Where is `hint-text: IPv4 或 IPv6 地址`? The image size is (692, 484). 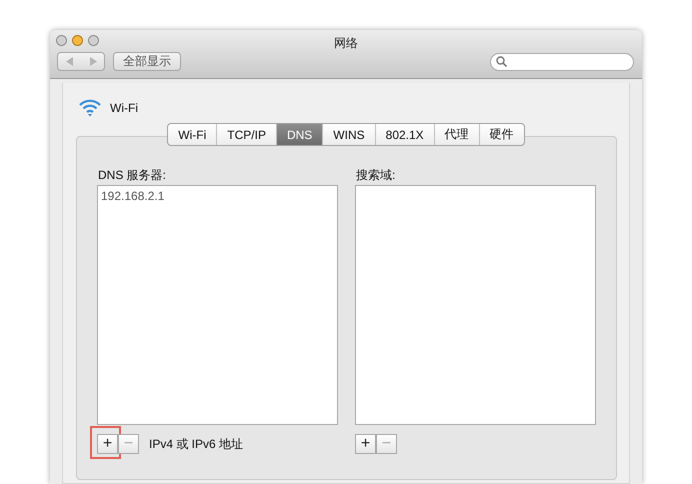 hint-text: IPv4 或 IPv6 地址 is located at coordinates (196, 444).